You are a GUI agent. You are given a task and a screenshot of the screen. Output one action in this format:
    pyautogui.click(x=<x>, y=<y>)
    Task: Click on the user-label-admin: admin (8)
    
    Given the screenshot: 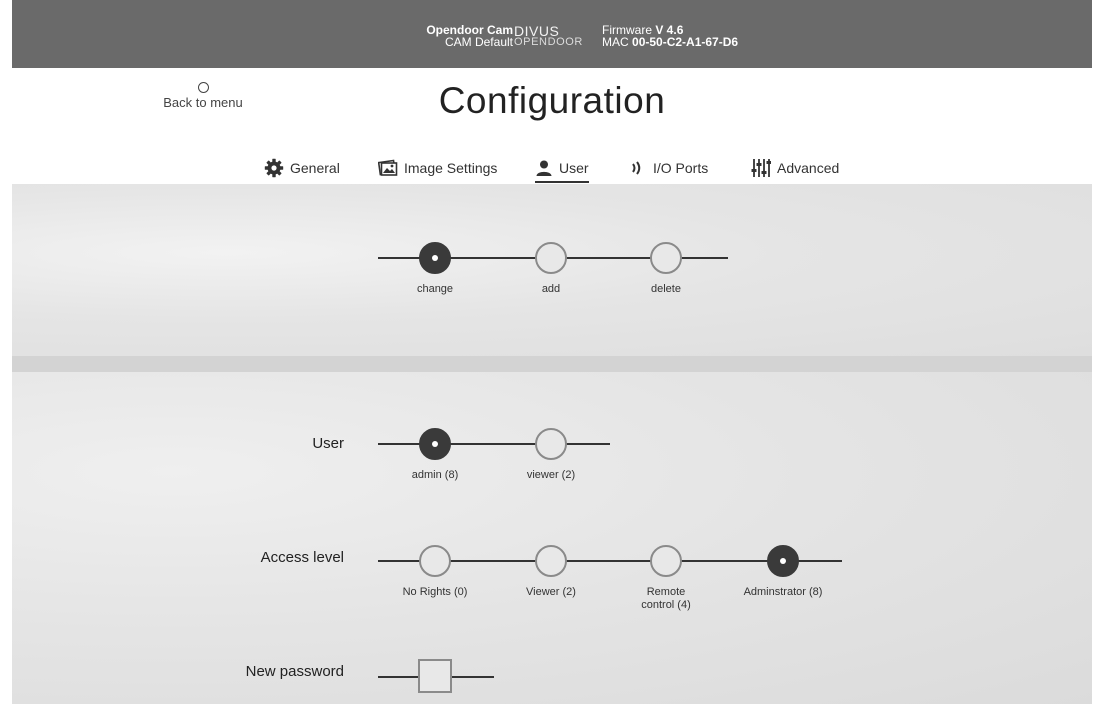 What is the action you would take?
    pyautogui.click(x=435, y=475)
    